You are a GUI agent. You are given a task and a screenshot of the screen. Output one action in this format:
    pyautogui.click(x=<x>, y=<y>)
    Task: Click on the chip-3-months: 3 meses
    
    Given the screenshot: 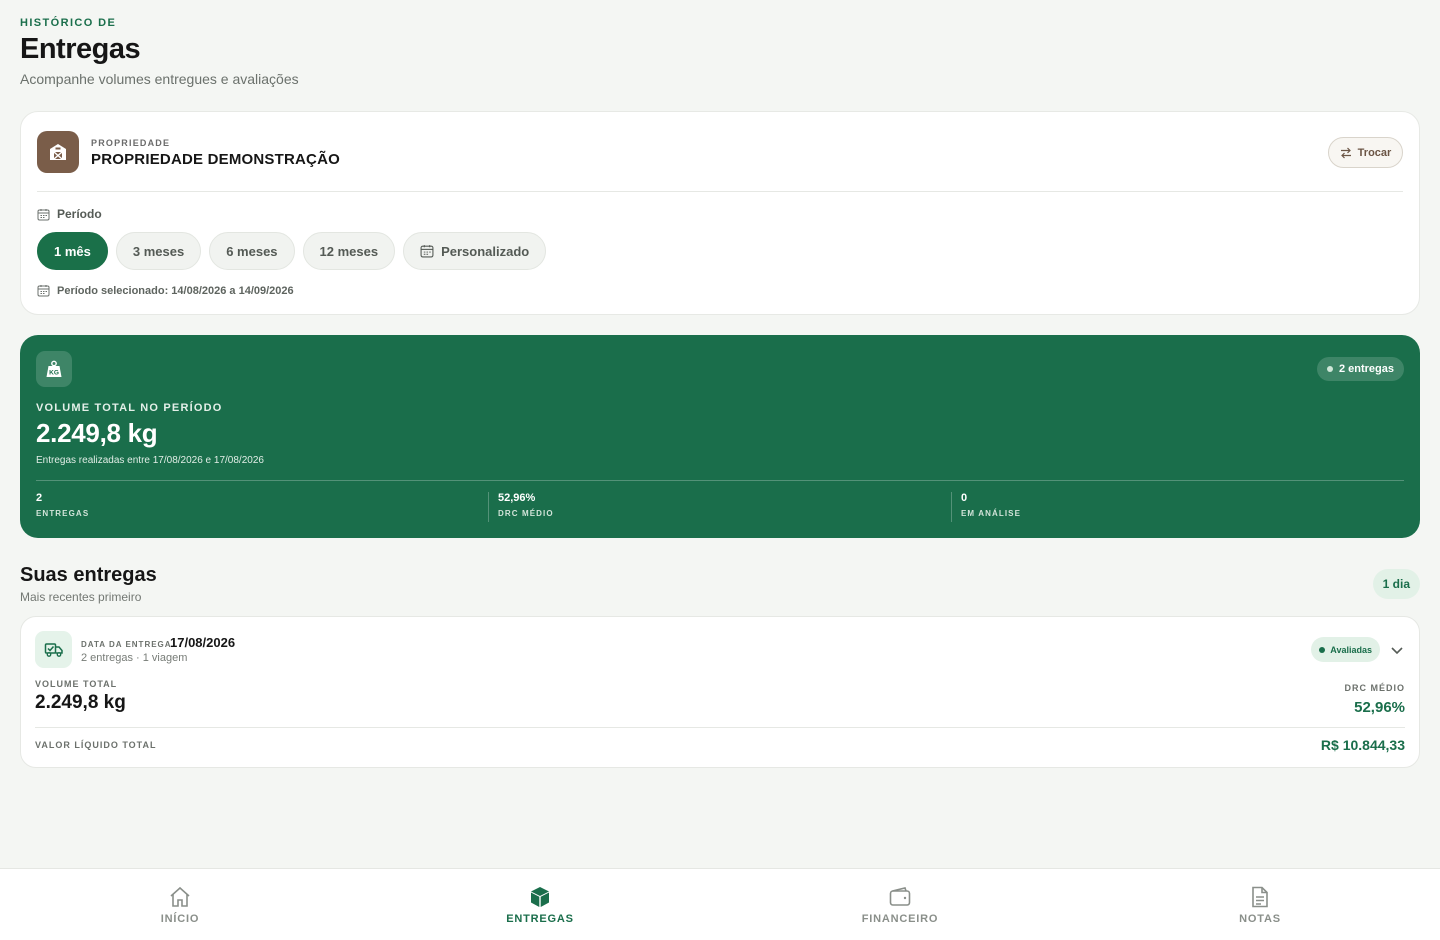 What is the action you would take?
    pyautogui.click(x=158, y=251)
    